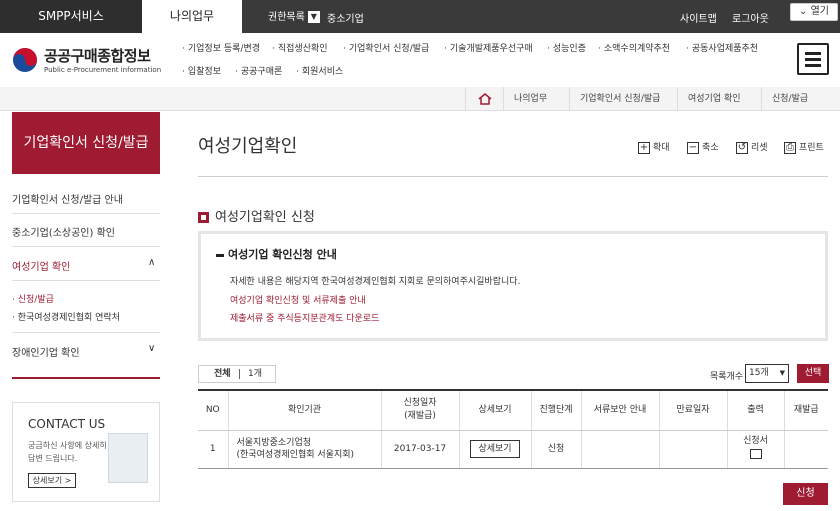 The image size is (840, 511). I want to click on gnb-direct-production: 직접생산확인, so click(300, 47).